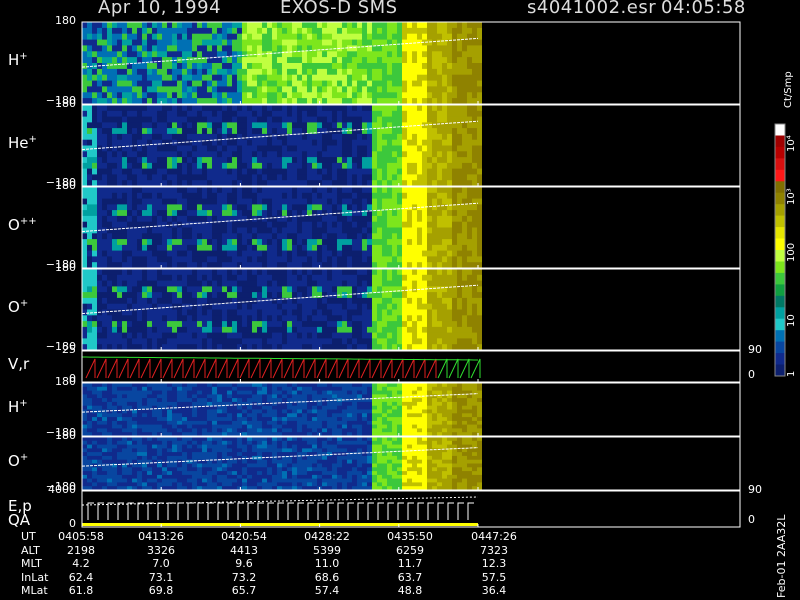 Image resolution: width=800 pixels, height=600 pixels. Describe the element at coordinates (244, 577) in the screenshot. I see `footer-cell: 73.2` at that location.